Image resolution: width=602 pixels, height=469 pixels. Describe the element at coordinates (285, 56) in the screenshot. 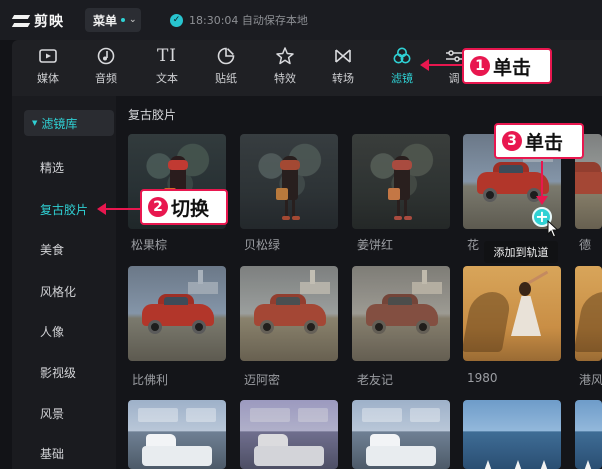

I see `effects-icon` at that location.